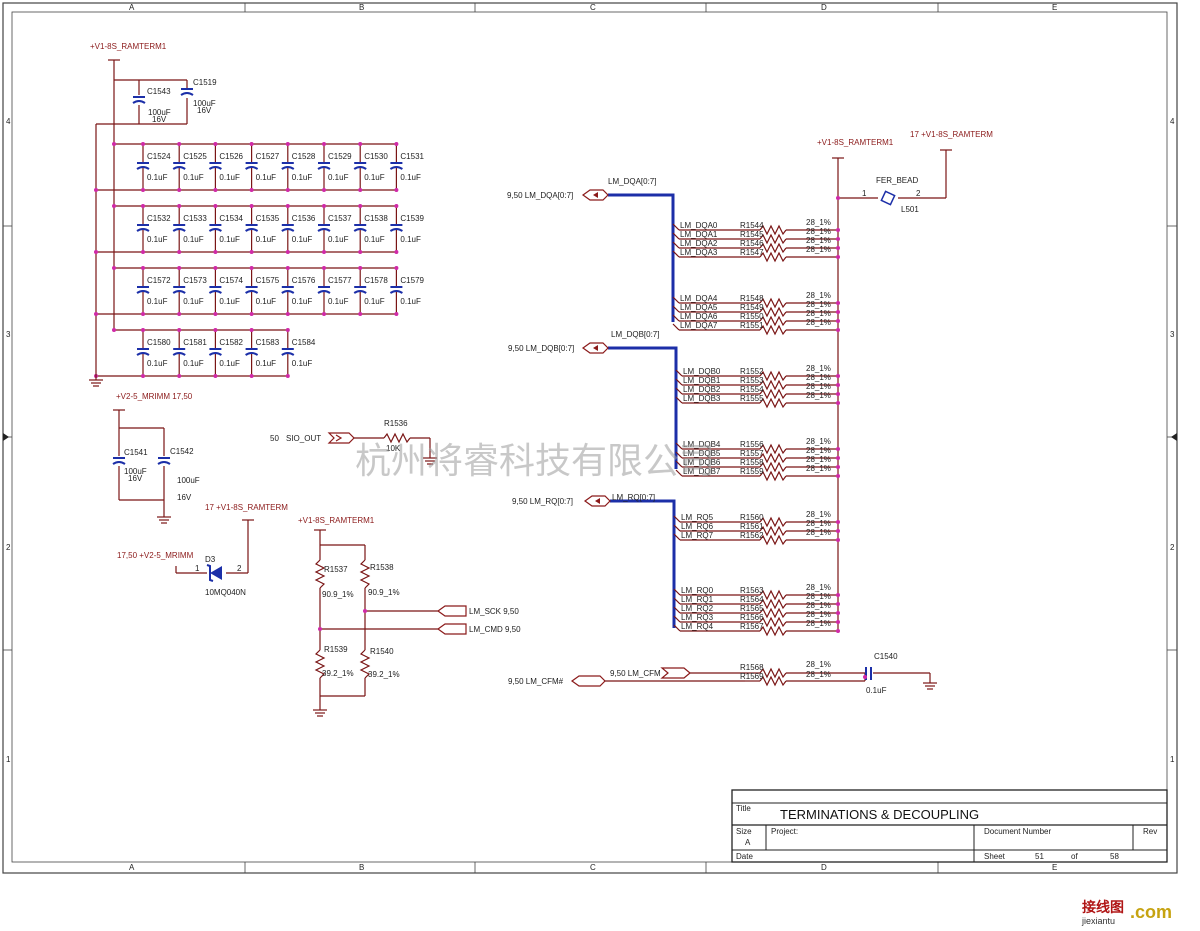 The height and width of the screenshot is (931, 1200). Describe the element at coordinates (304, 156) in the screenshot. I see `decoupling-cap-ref: C1528` at that location.